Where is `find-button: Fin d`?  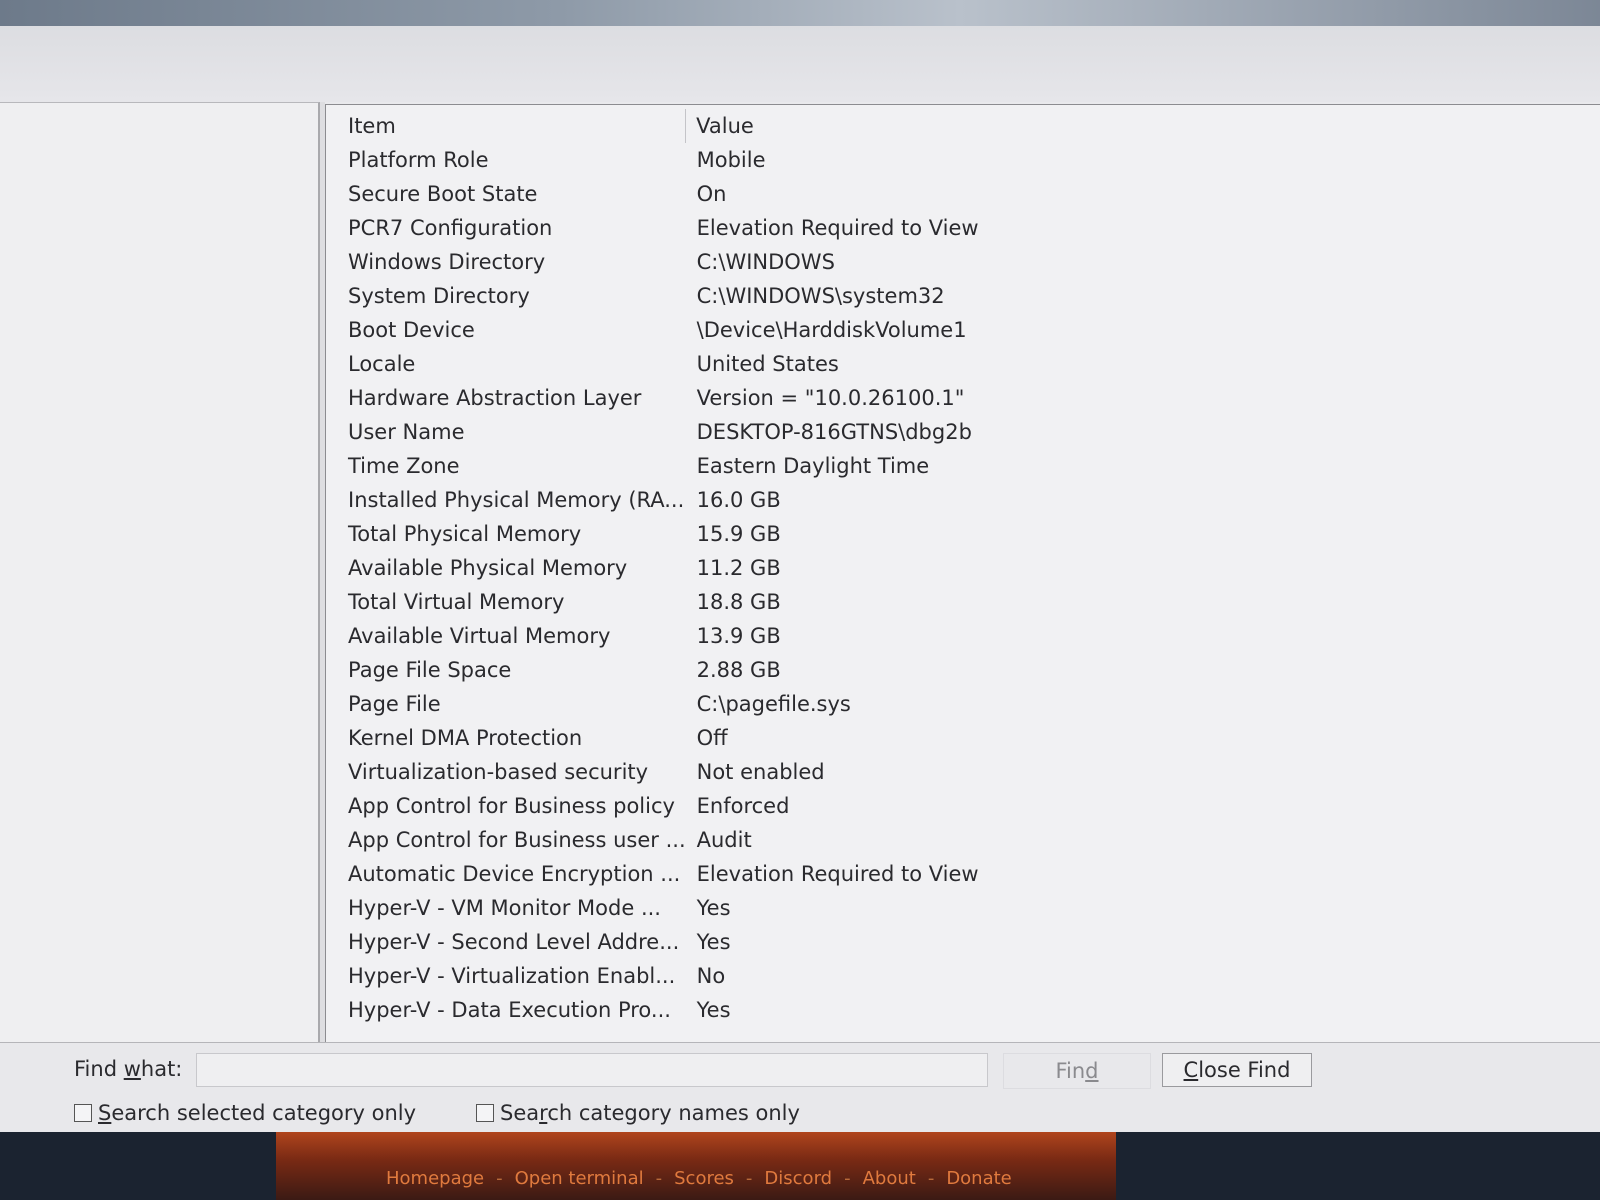
find-button: Fin d is located at coordinates (1077, 1071).